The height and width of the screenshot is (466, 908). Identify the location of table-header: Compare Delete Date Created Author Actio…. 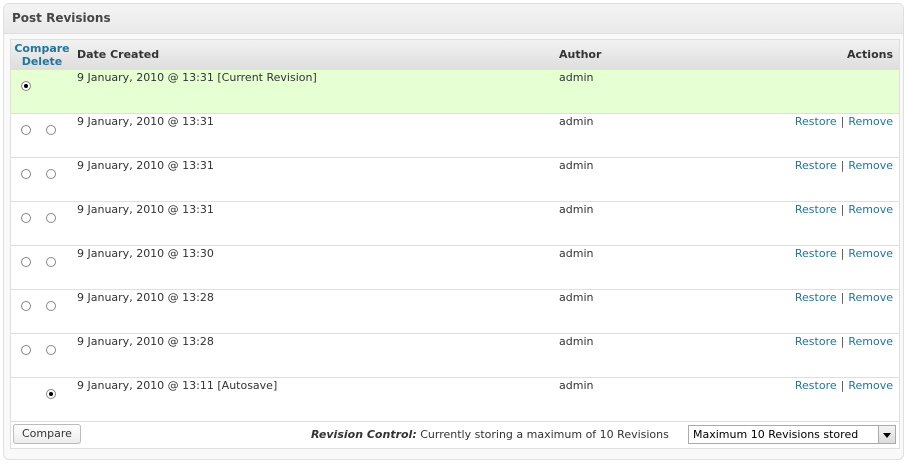
(455, 55).